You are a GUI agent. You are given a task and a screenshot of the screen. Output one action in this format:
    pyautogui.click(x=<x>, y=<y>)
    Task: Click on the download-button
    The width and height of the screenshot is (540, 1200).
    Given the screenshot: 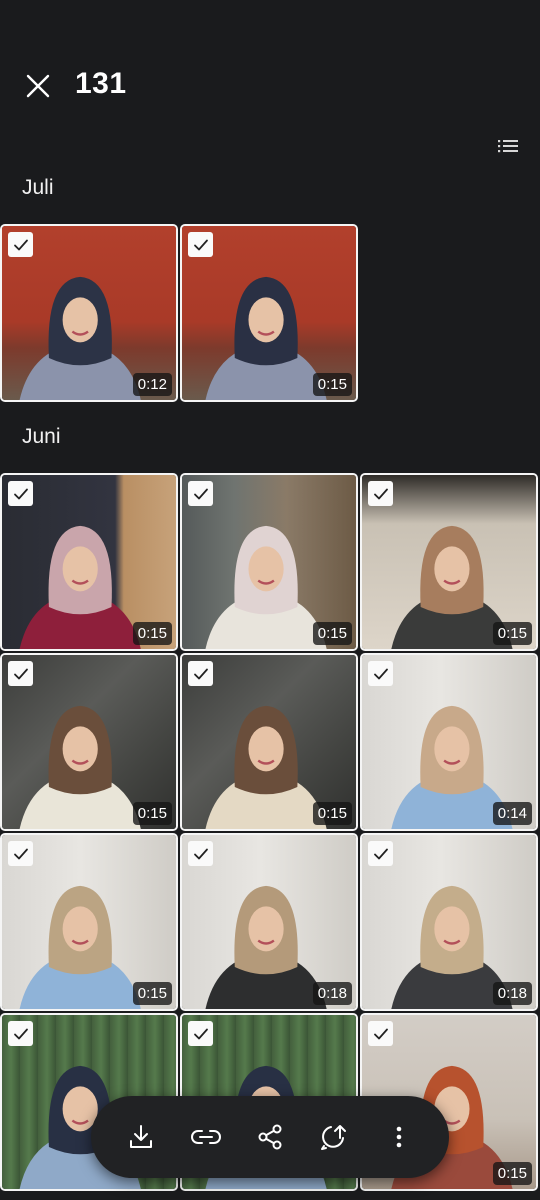 What is the action you would take?
    pyautogui.click(x=141, y=1137)
    